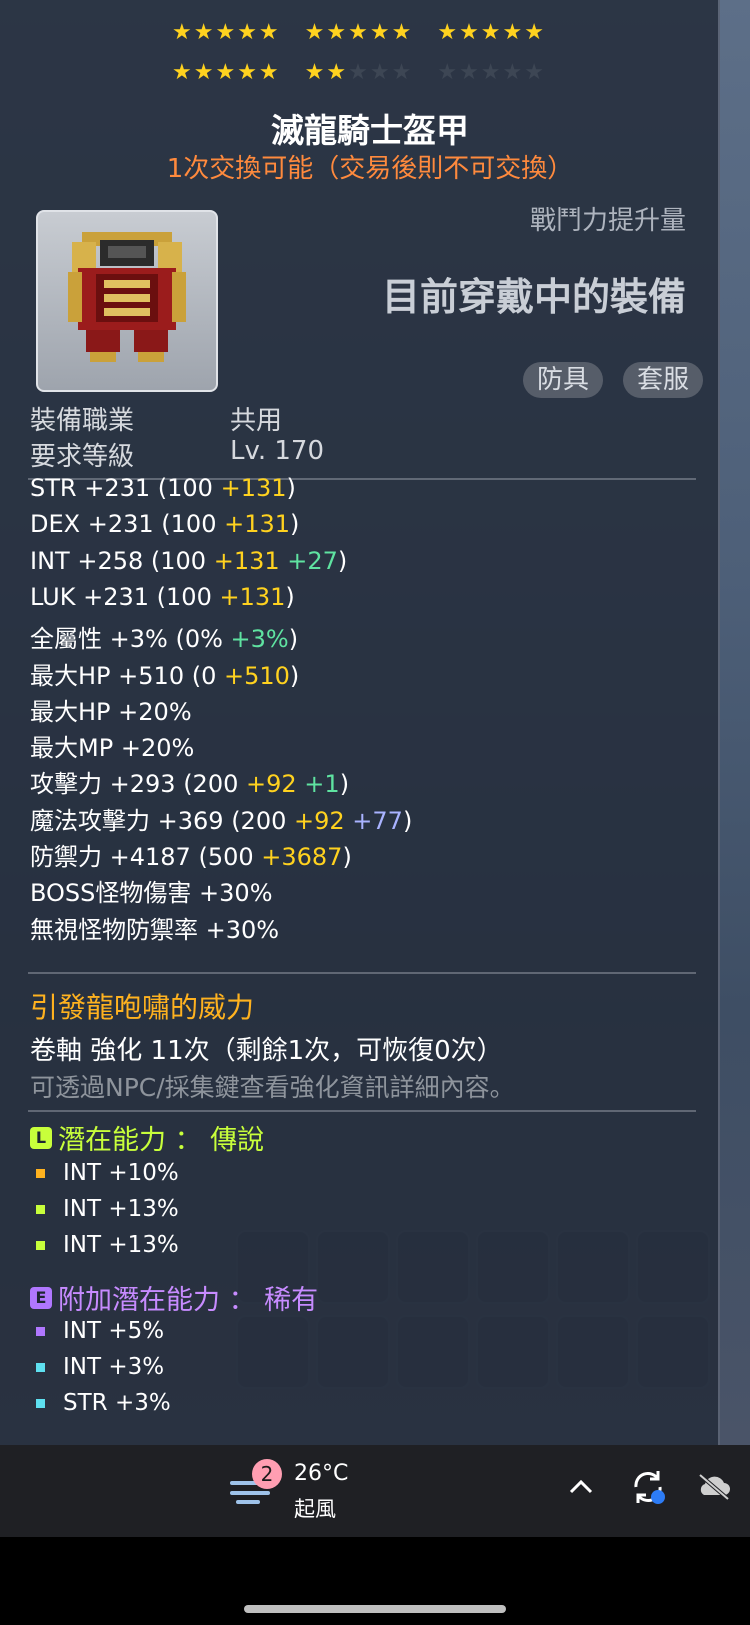 This screenshot has height=1625, width=750. Describe the element at coordinates (127, 297) in the screenshot. I see `armor-icon` at that location.